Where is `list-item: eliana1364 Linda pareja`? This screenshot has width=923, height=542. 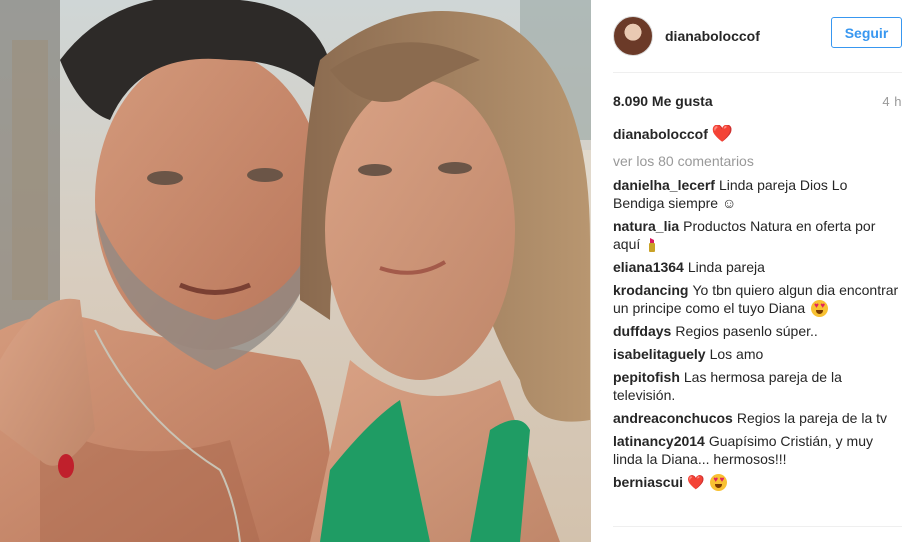
list-item: eliana1364 Linda pareja is located at coordinates (757, 267).